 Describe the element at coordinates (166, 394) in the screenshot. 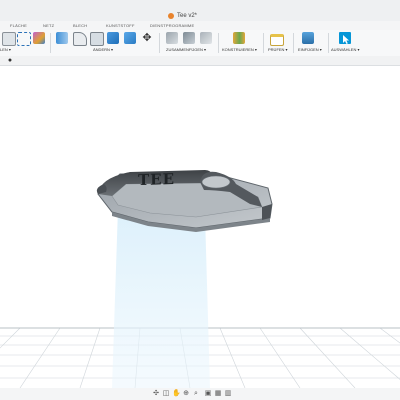

I see `look-at-icon: ◫` at that location.